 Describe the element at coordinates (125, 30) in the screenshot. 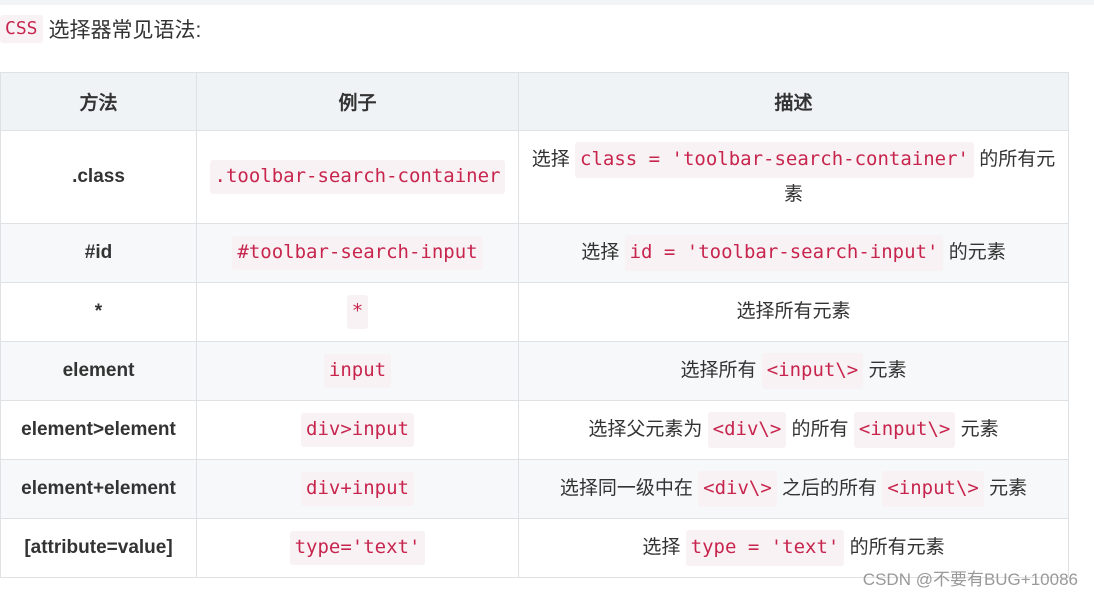

I see `heading-text: 选择器常见语法:` at that location.